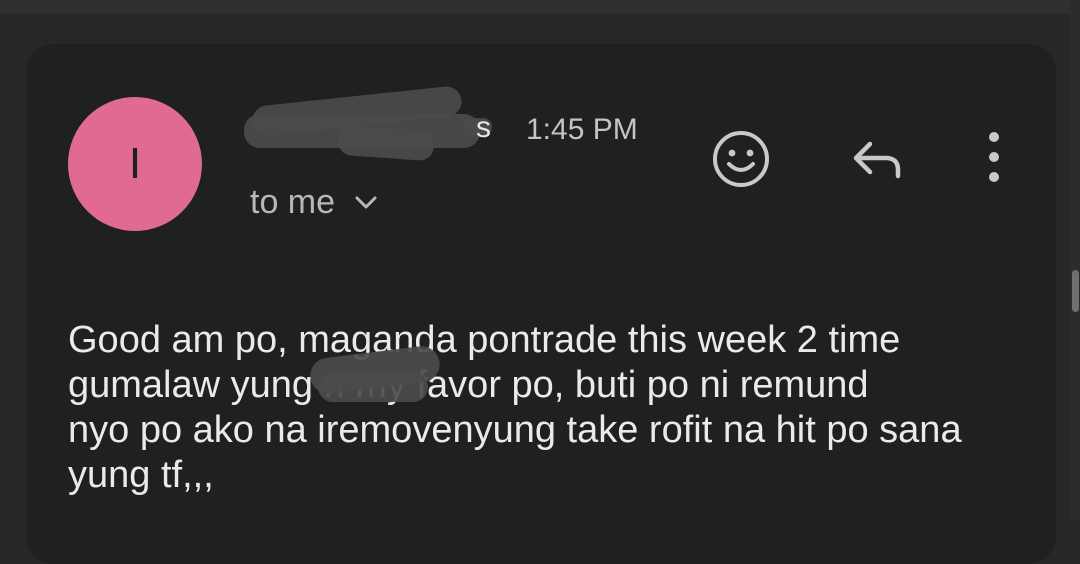  Describe the element at coordinates (366, 202) in the screenshot. I see `chevron-down-icon` at that location.